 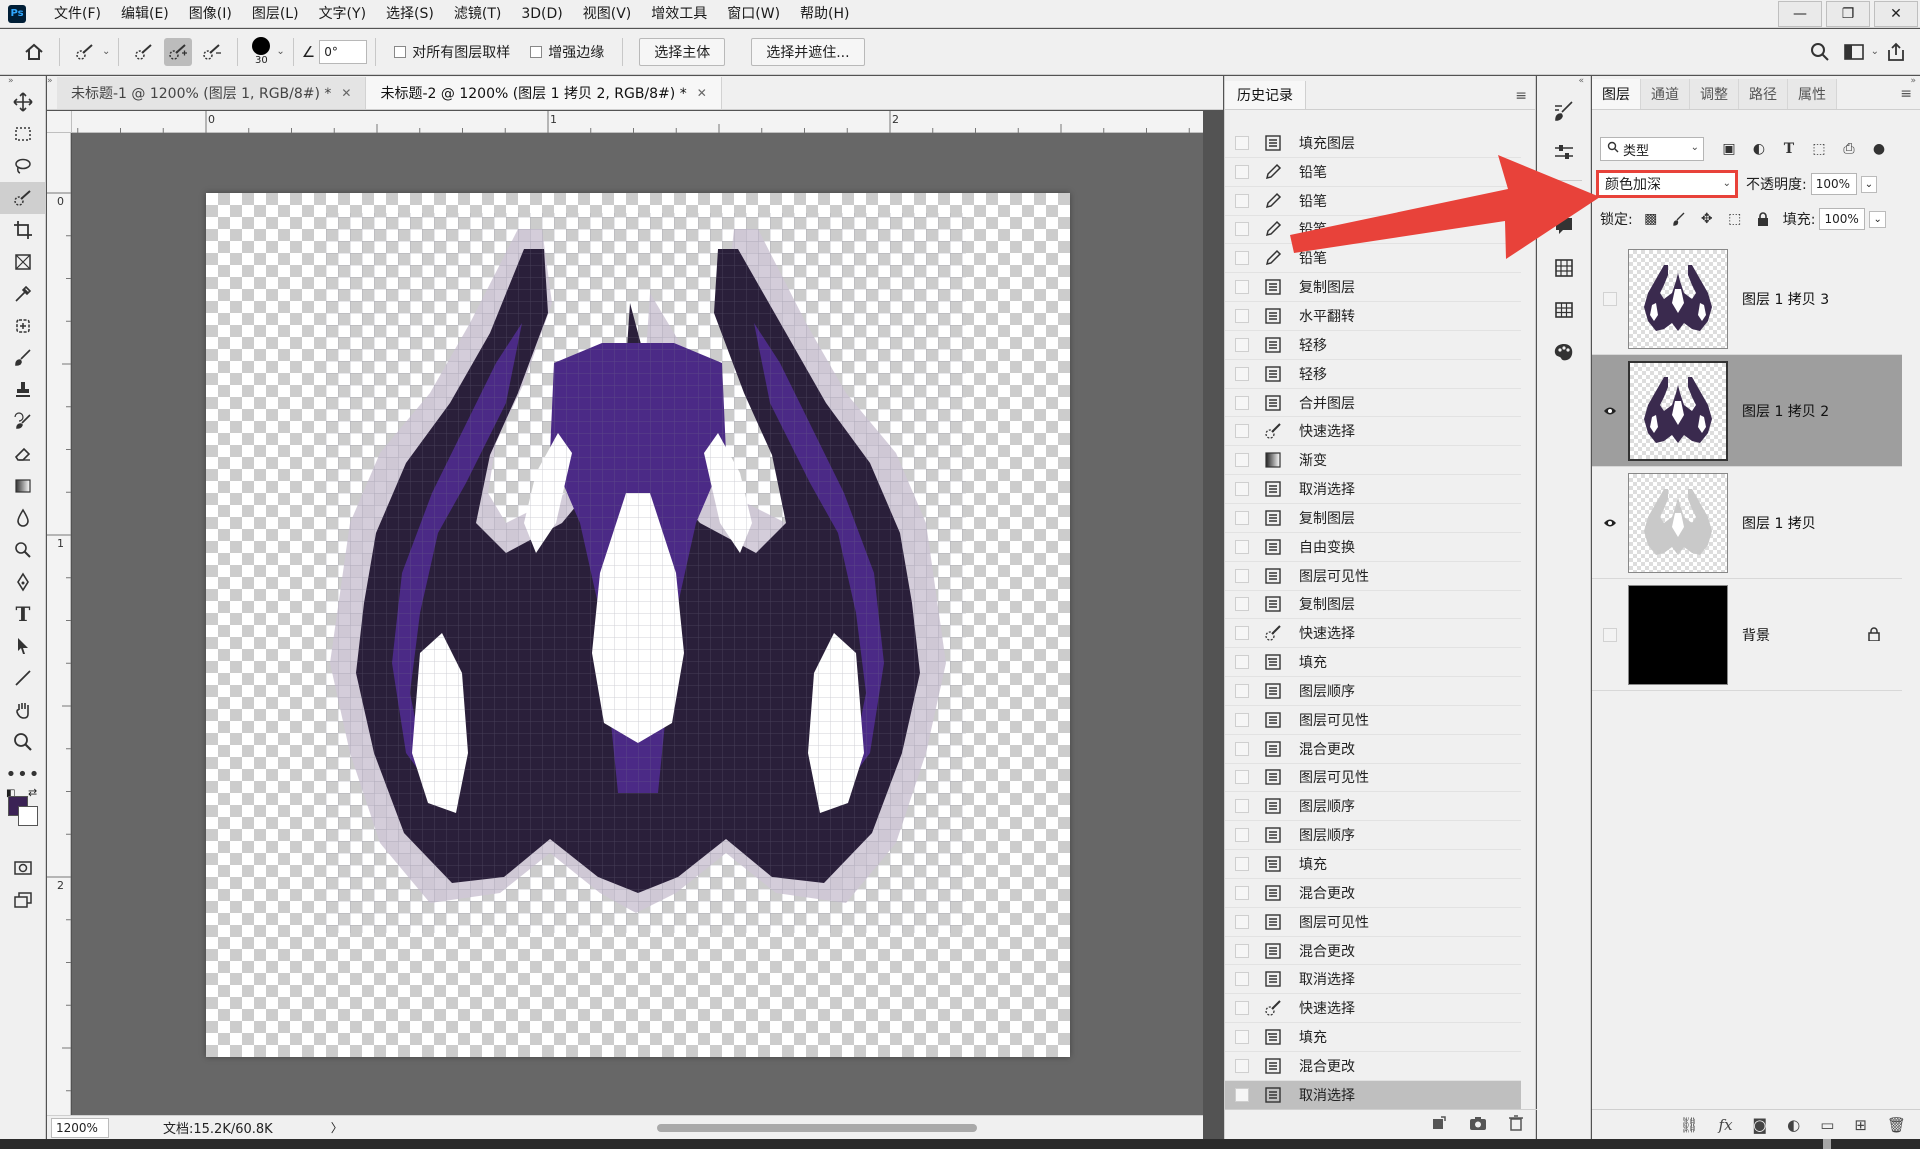 What do you see at coordinates (1373, 403) in the screenshot?
I see `history-item: 合并图层` at bounding box center [1373, 403].